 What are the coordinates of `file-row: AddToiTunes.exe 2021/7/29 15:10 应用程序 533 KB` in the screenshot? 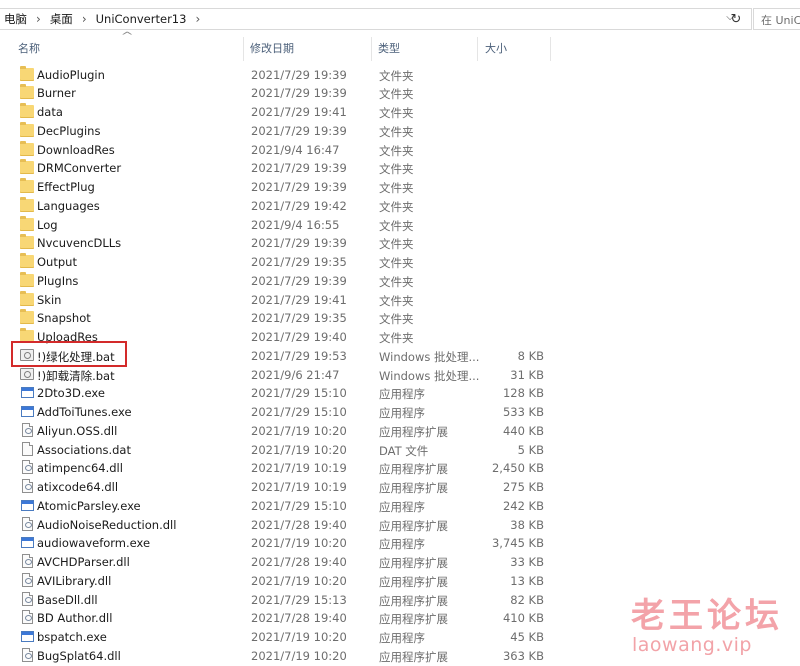 It's located at (280, 411).